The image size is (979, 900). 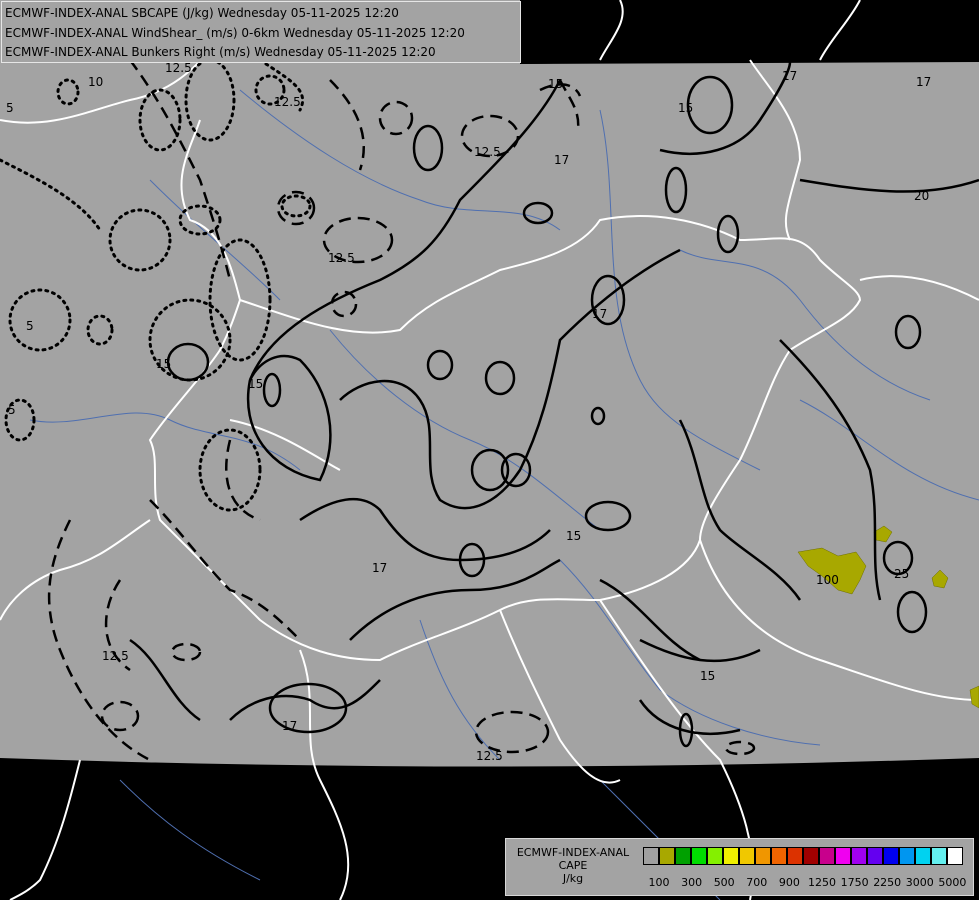 I want to click on legend-tick-label: 2250, so click(x=887, y=882).